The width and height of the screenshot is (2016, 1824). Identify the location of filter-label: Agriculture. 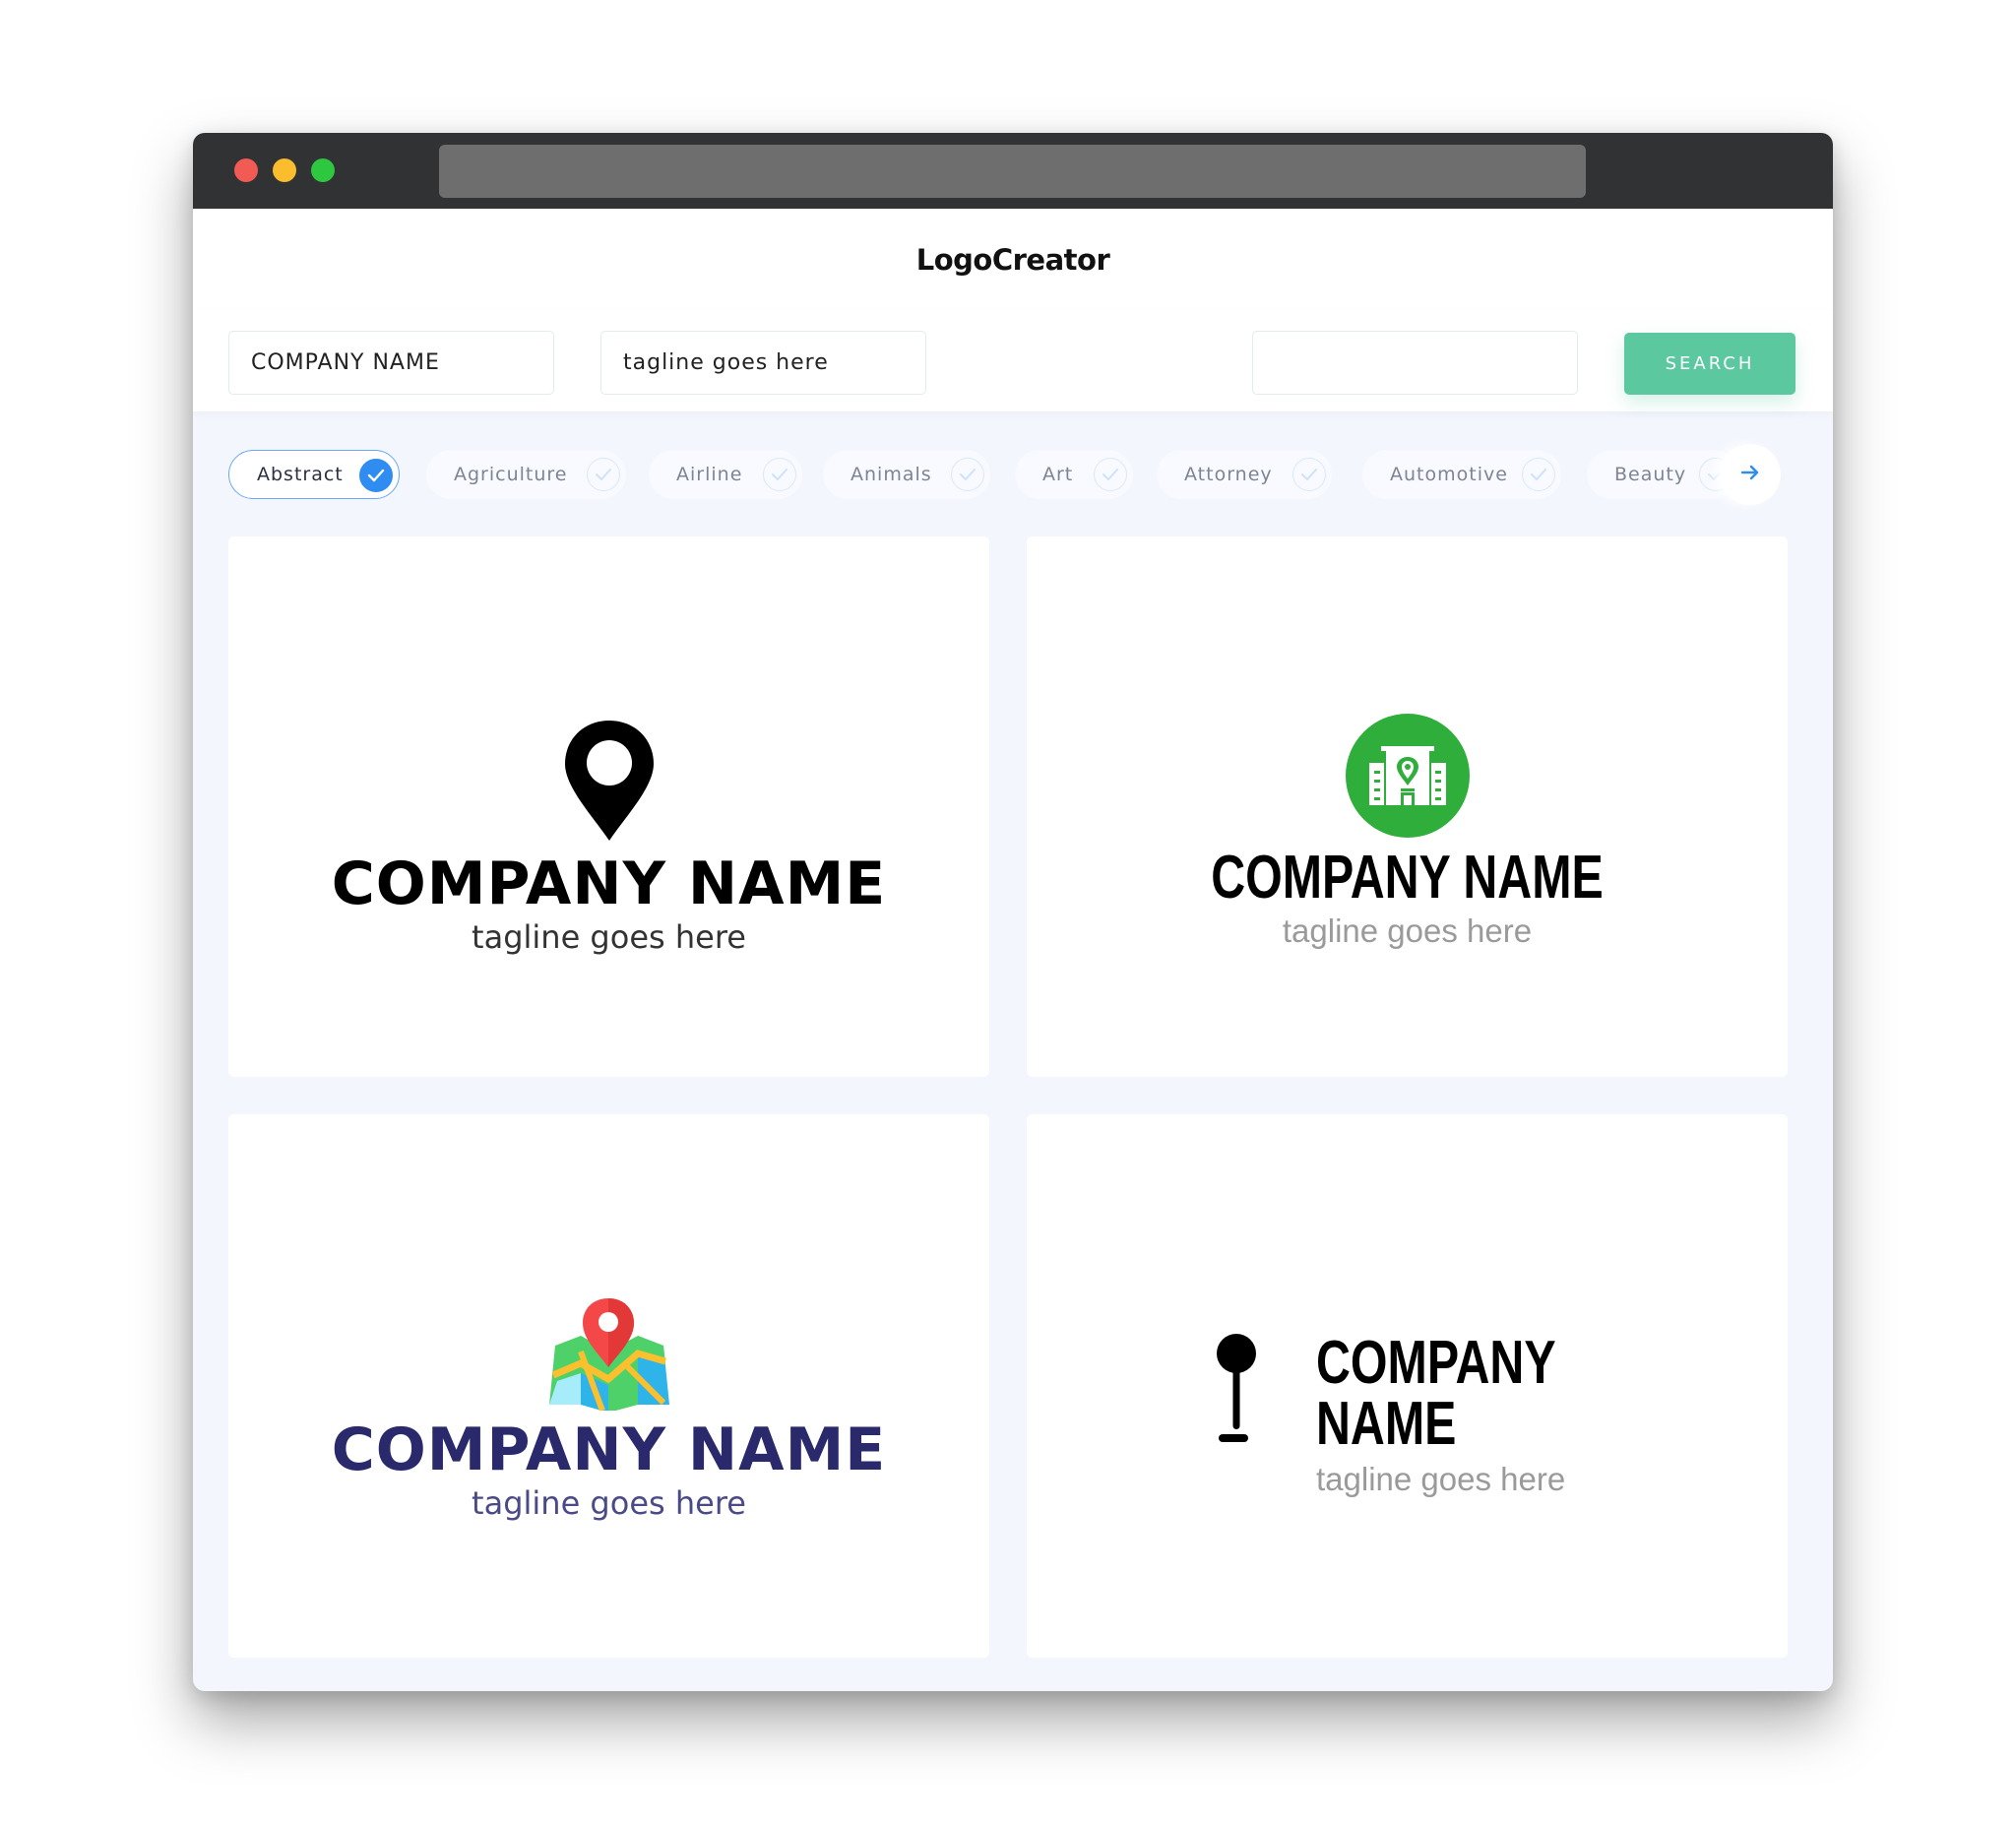
(511, 474).